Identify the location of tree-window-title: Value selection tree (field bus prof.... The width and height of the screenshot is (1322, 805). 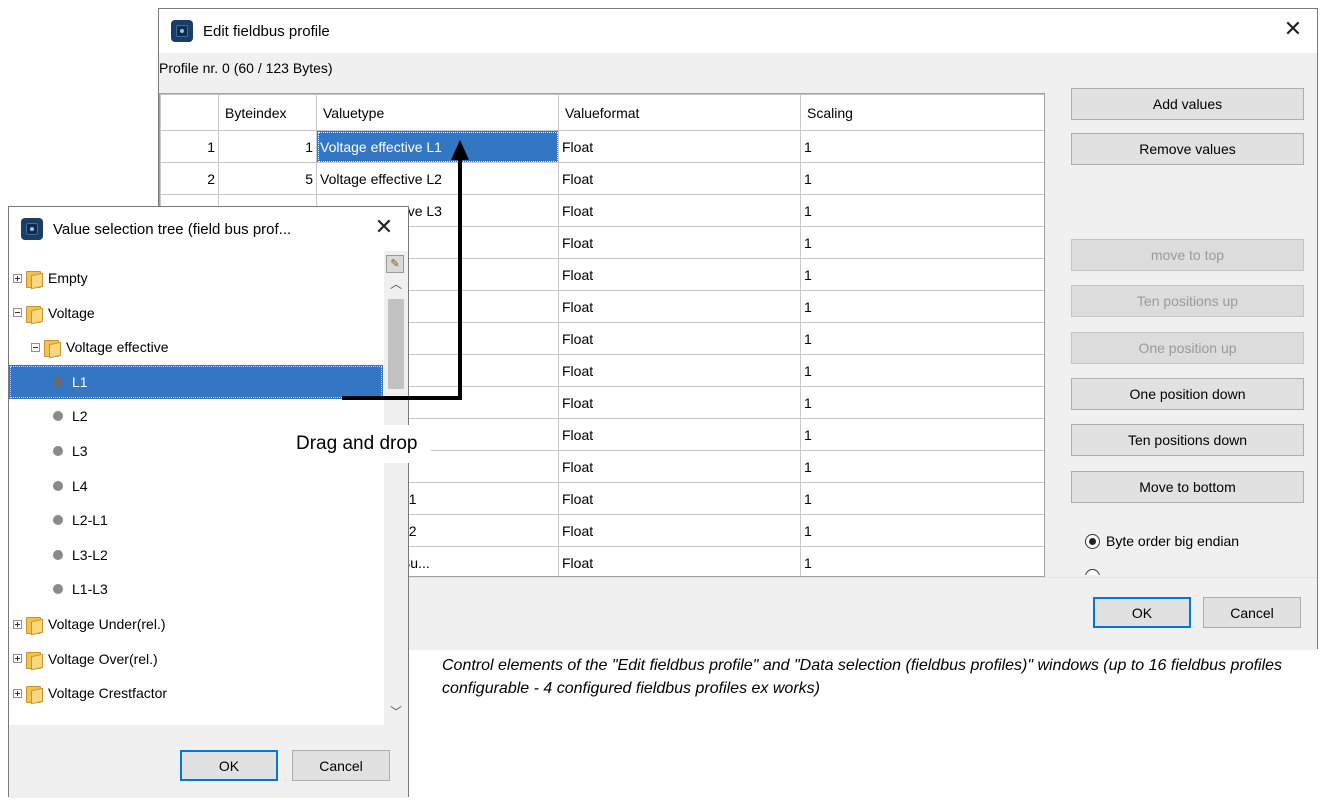
(172, 229).